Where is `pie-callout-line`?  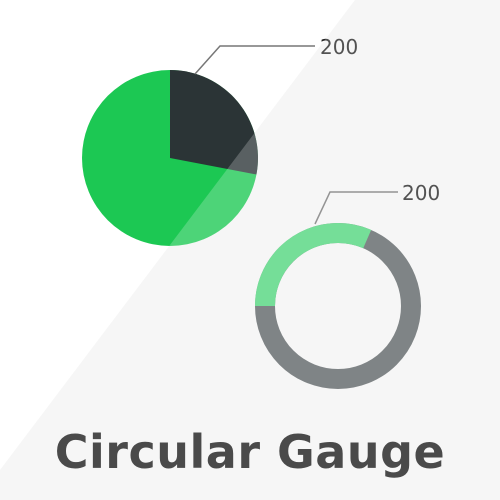
pie-callout-line is located at coordinates (254, 60).